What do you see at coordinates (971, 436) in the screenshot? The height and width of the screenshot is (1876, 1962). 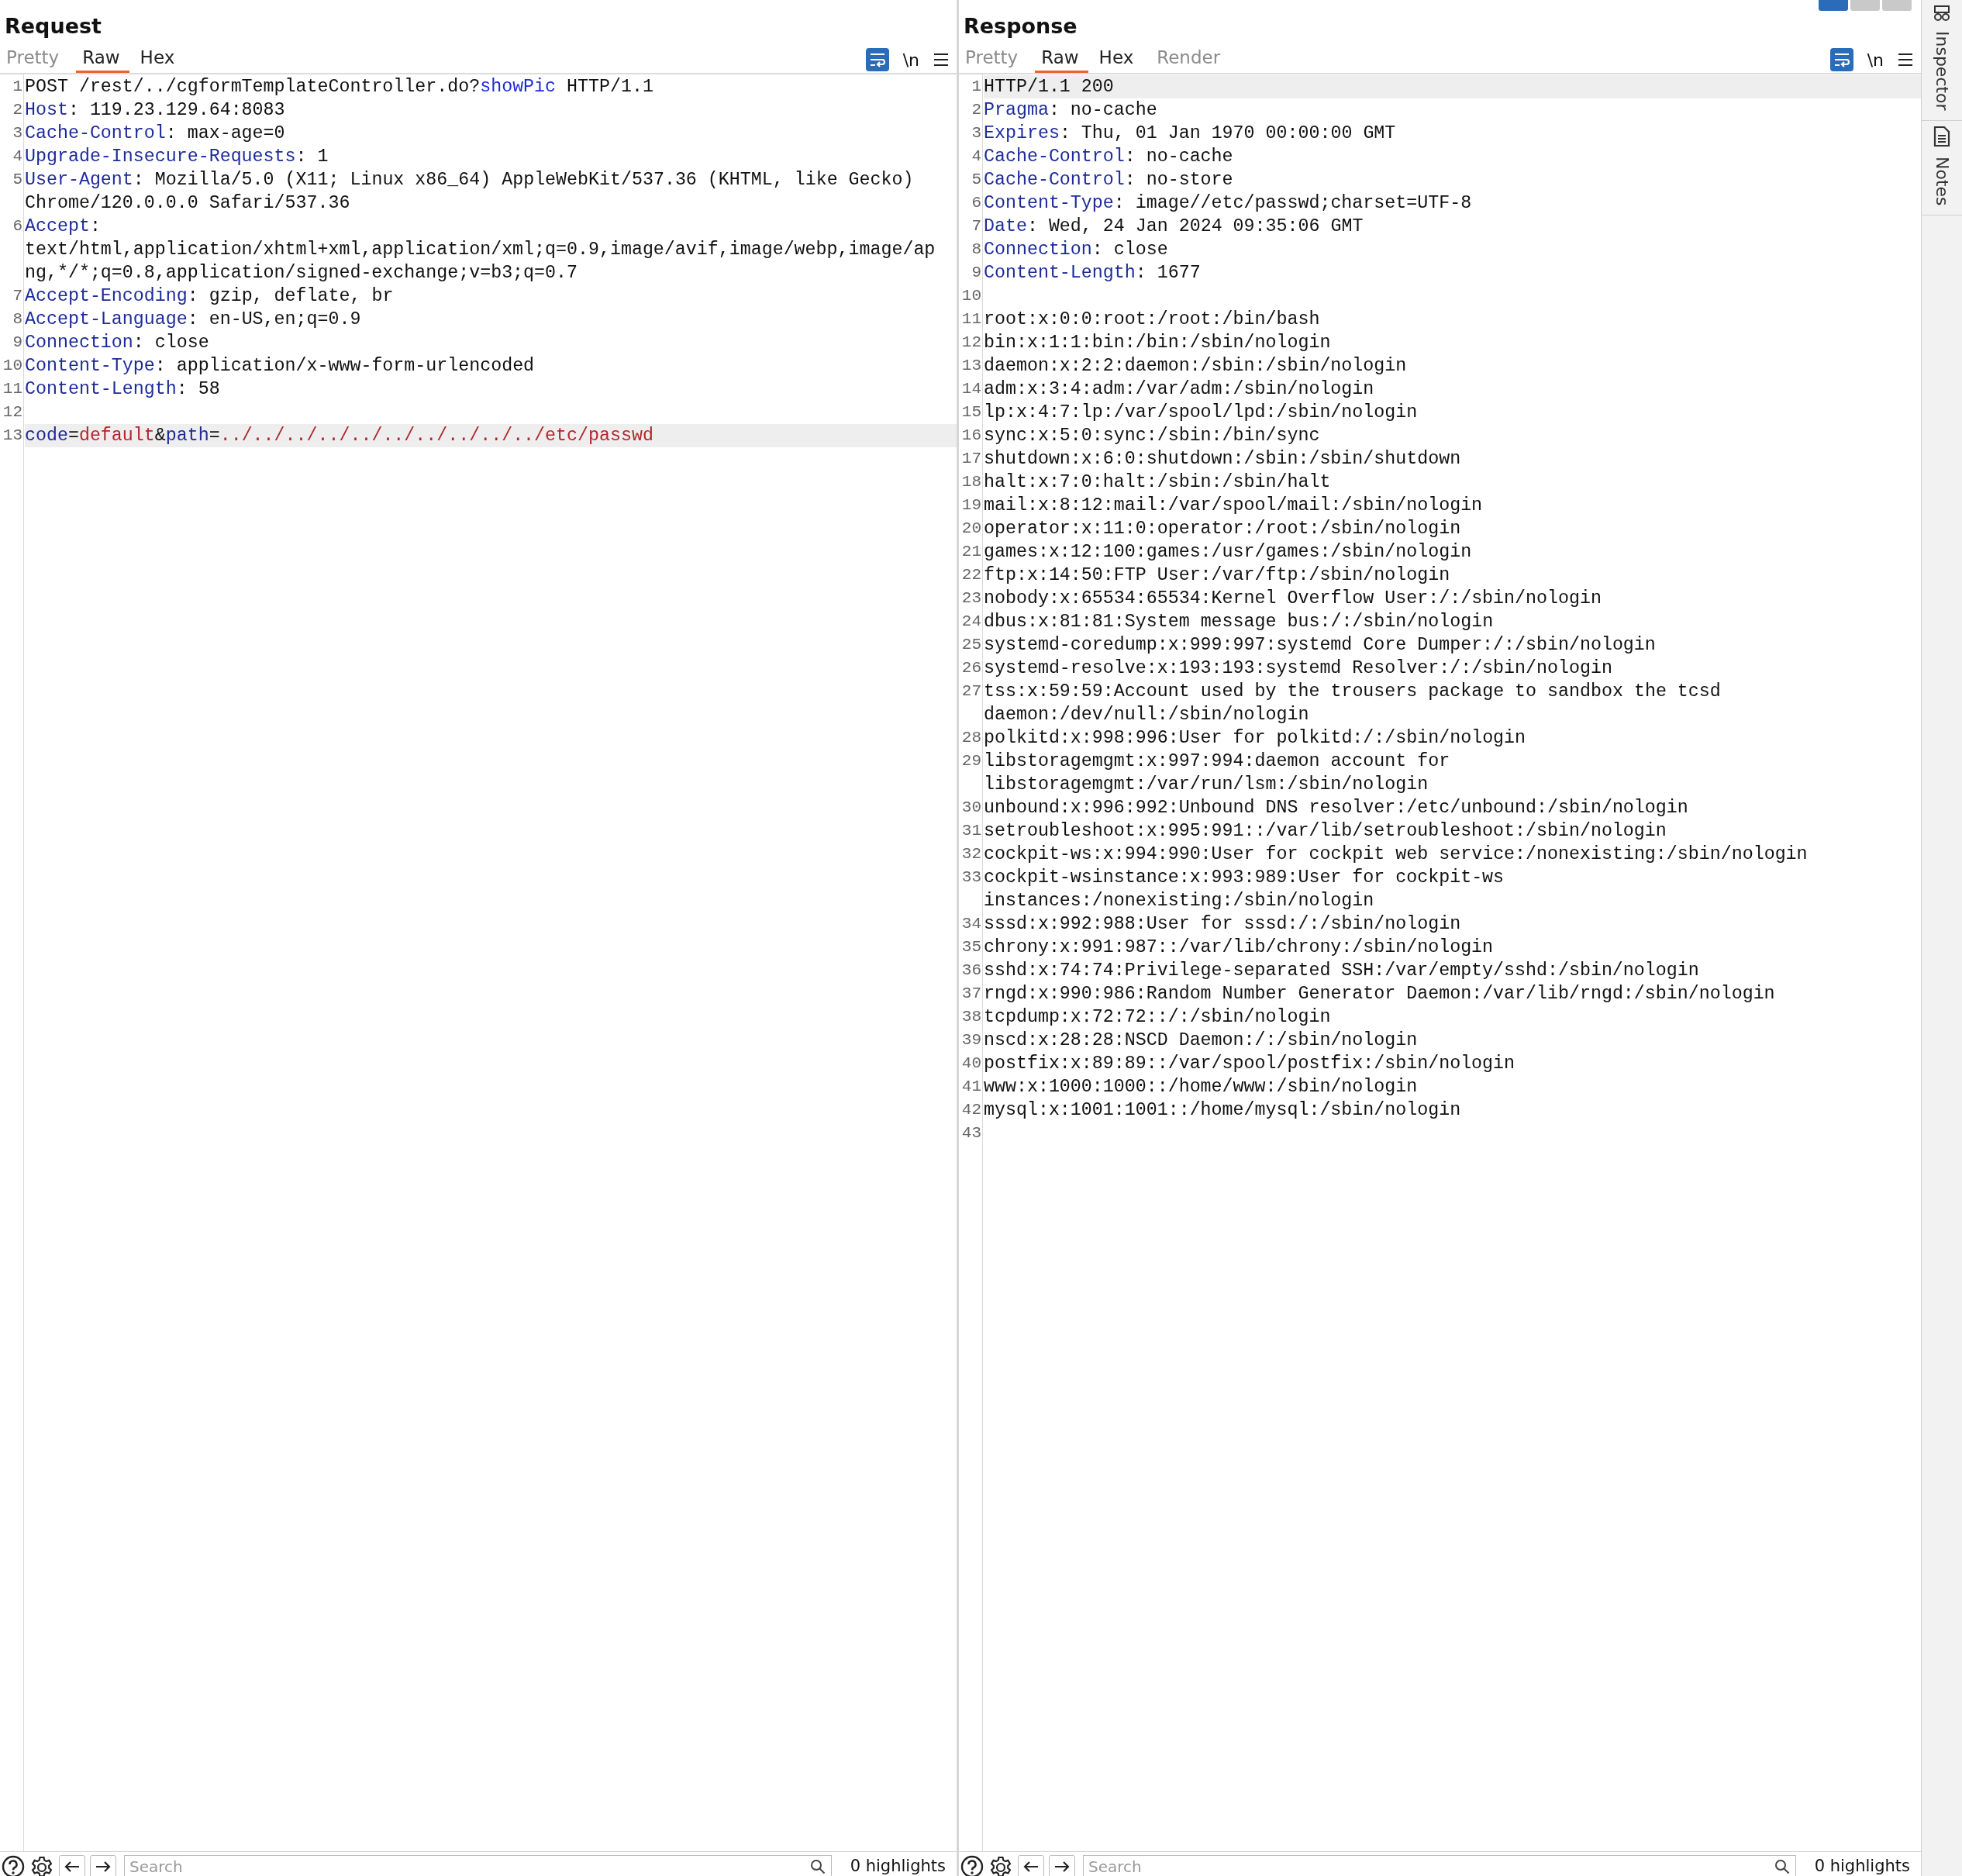 I see `line-number: 16` at bounding box center [971, 436].